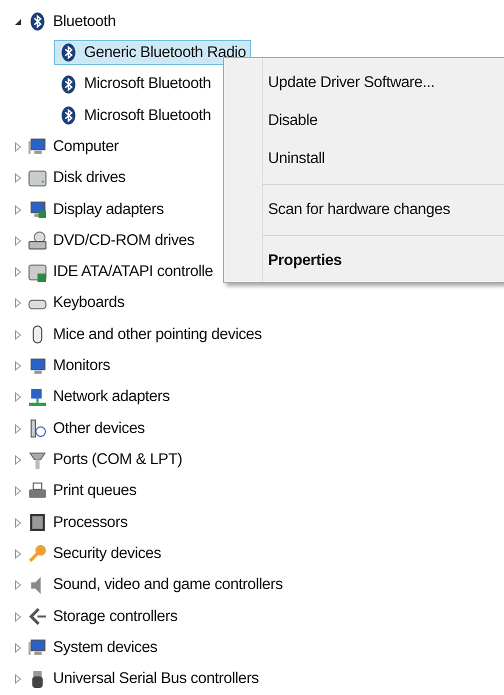  What do you see at coordinates (37, 240) in the screenshot?
I see `optical-drive-icon` at bounding box center [37, 240].